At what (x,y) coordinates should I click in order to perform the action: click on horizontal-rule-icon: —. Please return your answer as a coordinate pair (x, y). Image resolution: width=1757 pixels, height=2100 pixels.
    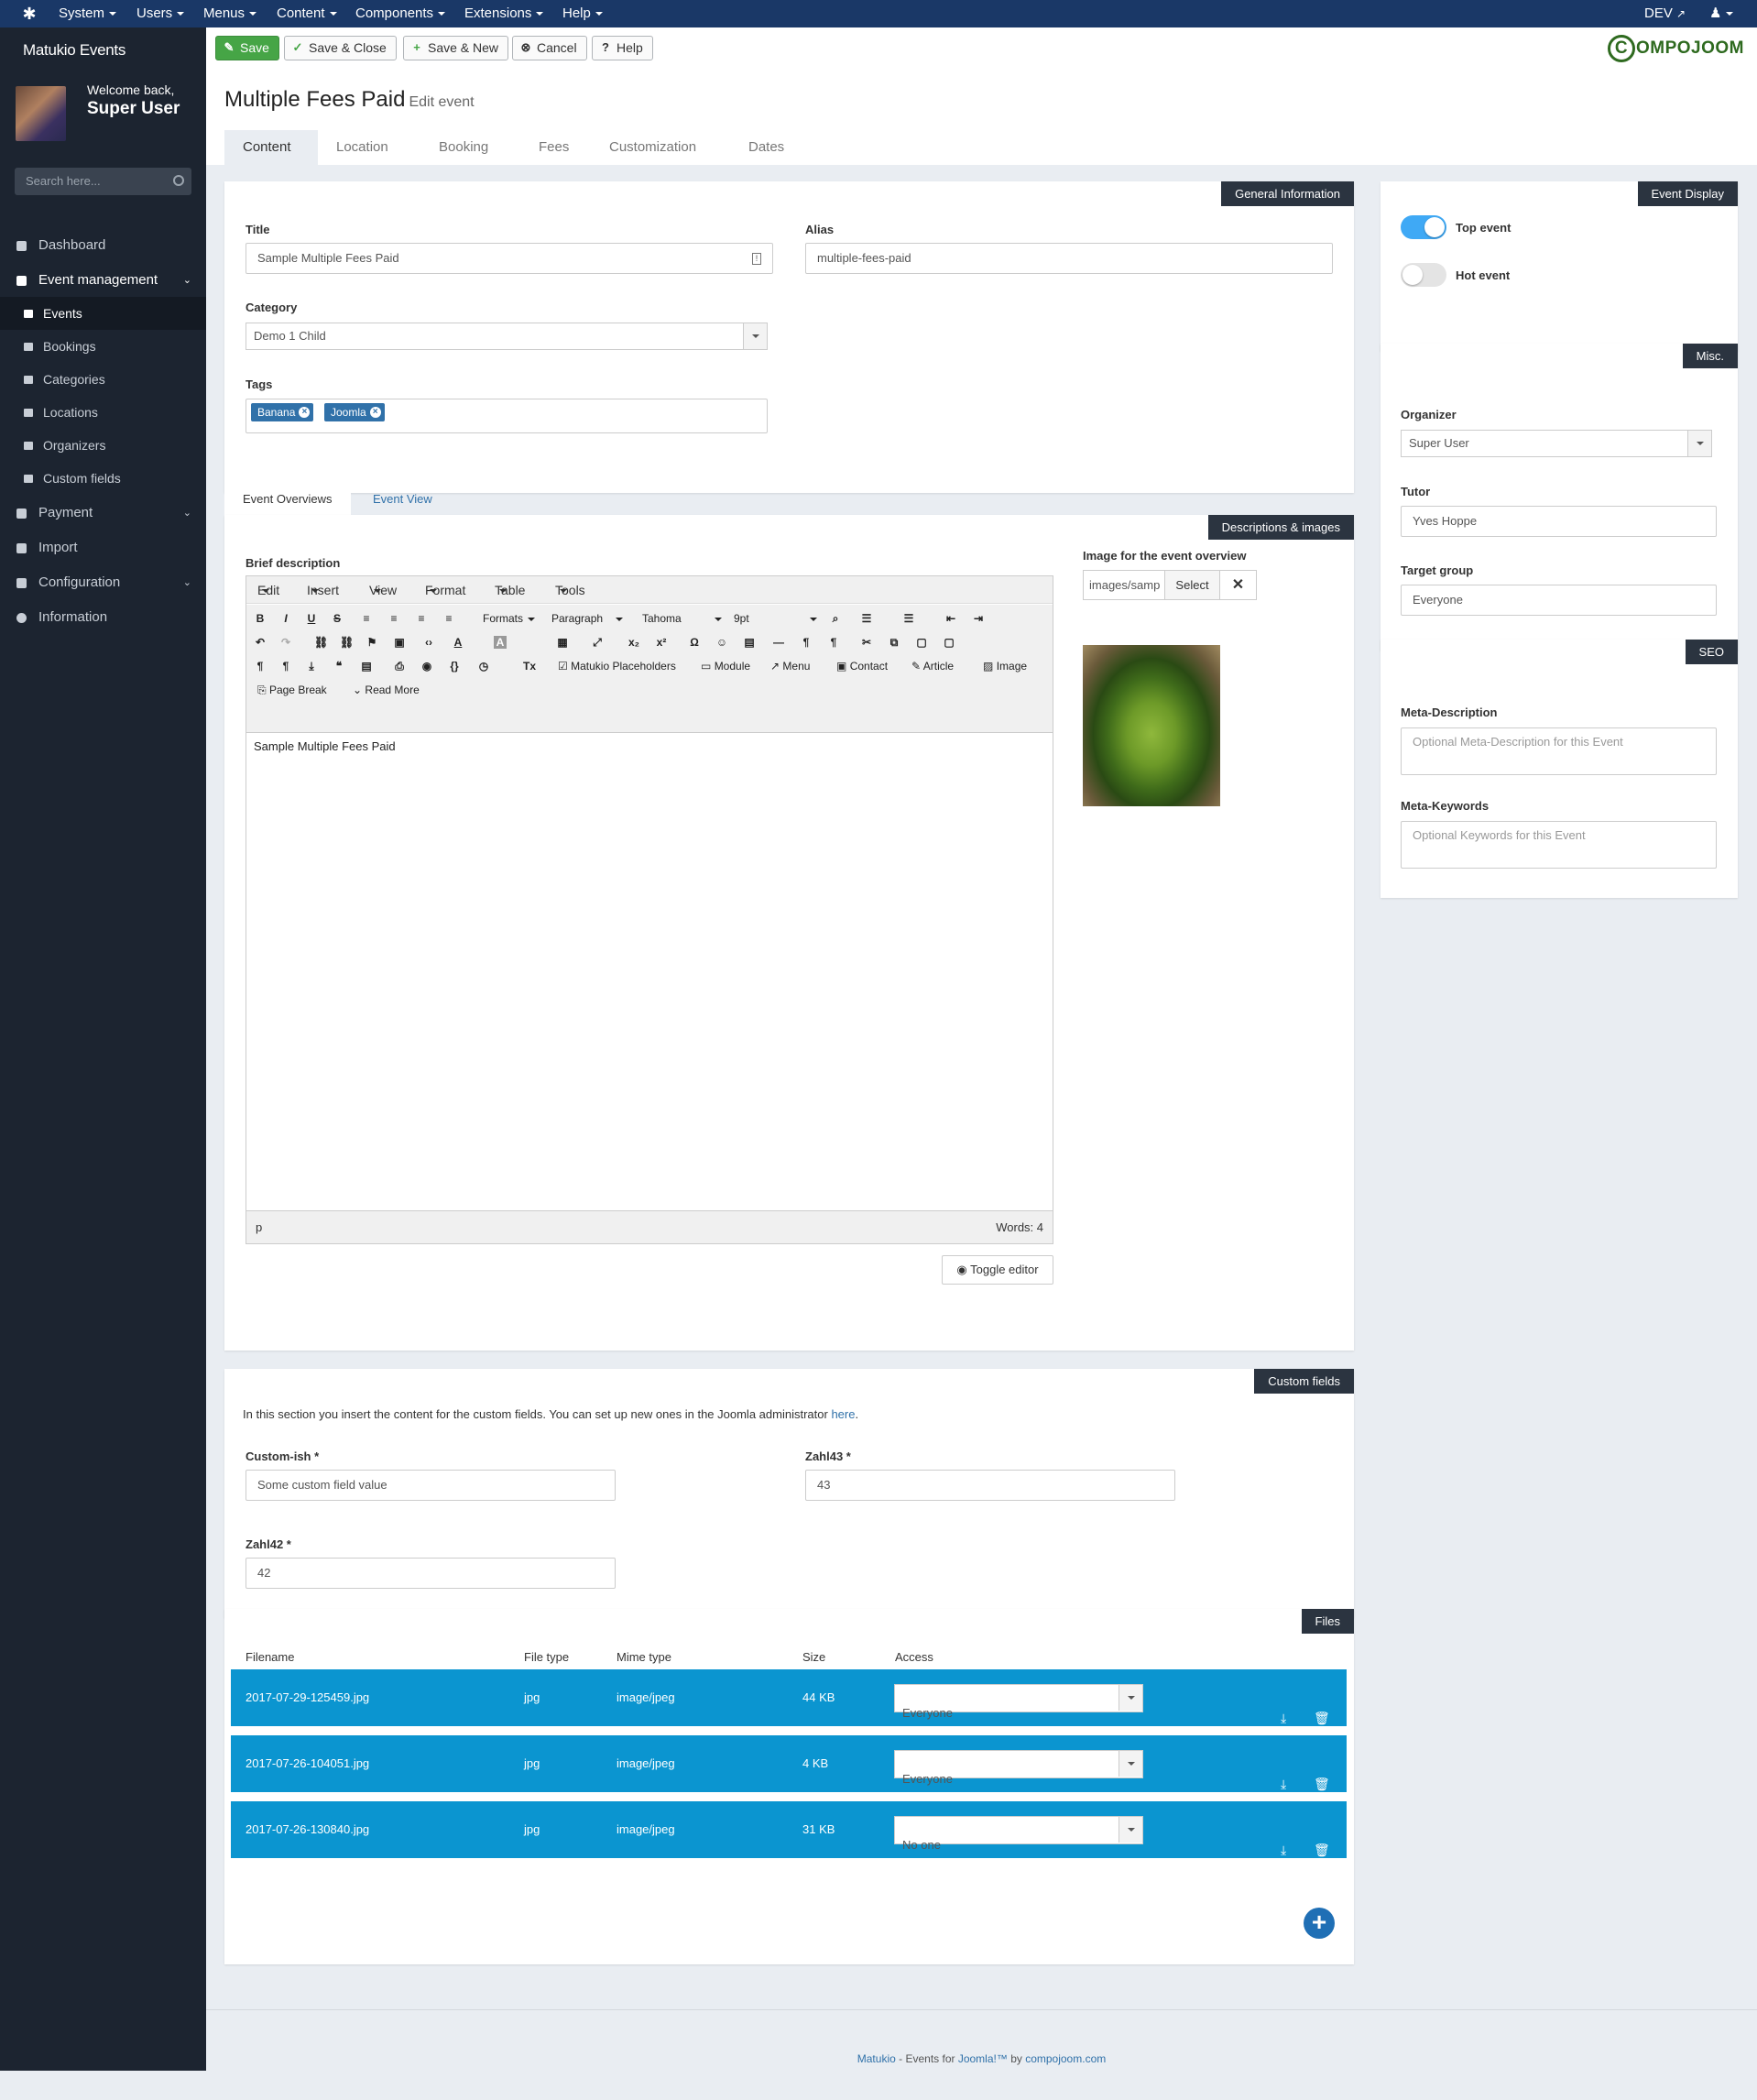
    Looking at the image, I should click on (778, 642).